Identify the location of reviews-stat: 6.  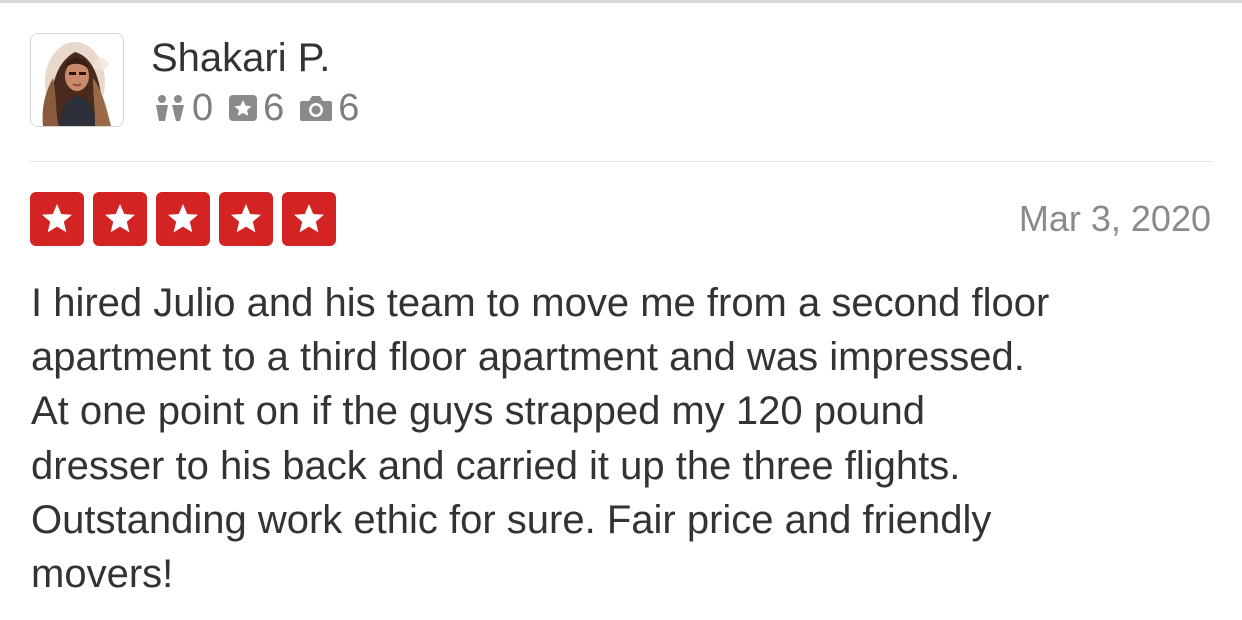
(255, 108).